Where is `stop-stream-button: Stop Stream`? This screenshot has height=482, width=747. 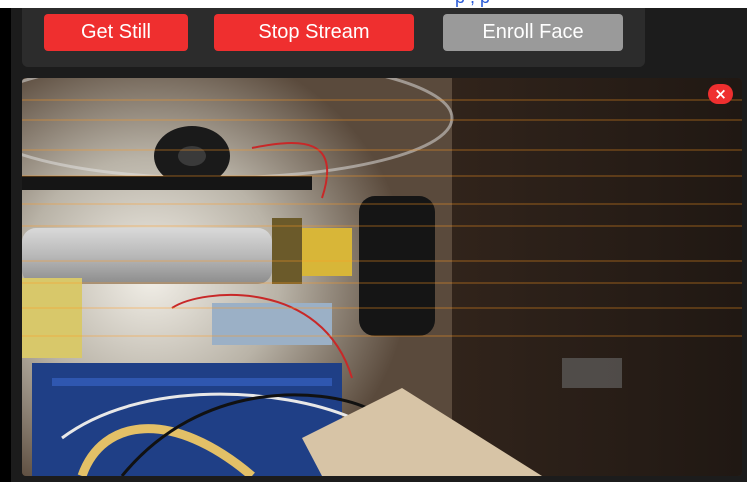 stop-stream-button: Stop Stream is located at coordinates (314, 32).